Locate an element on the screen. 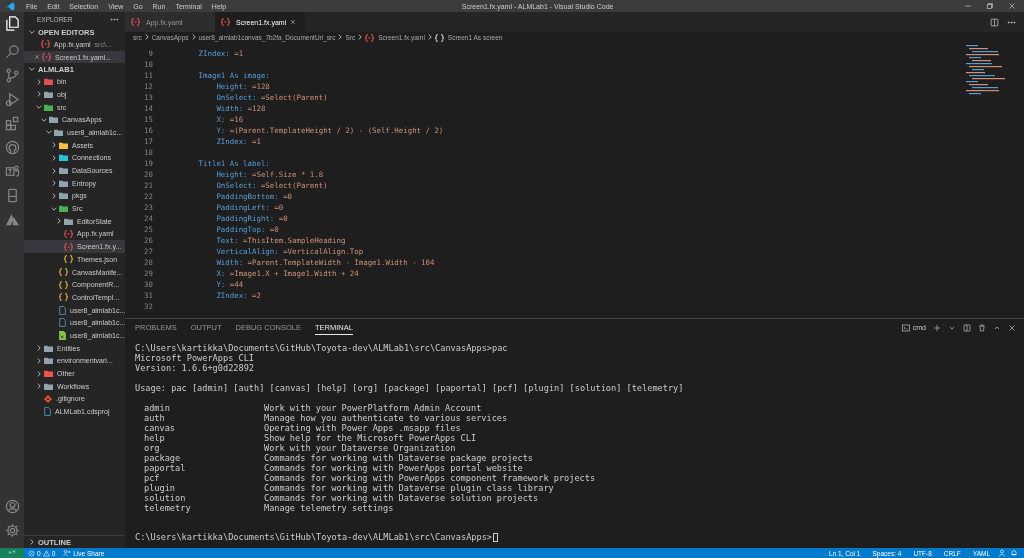 This screenshot has width=1024, height=558. command-name: help is located at coordinates (154, 438).